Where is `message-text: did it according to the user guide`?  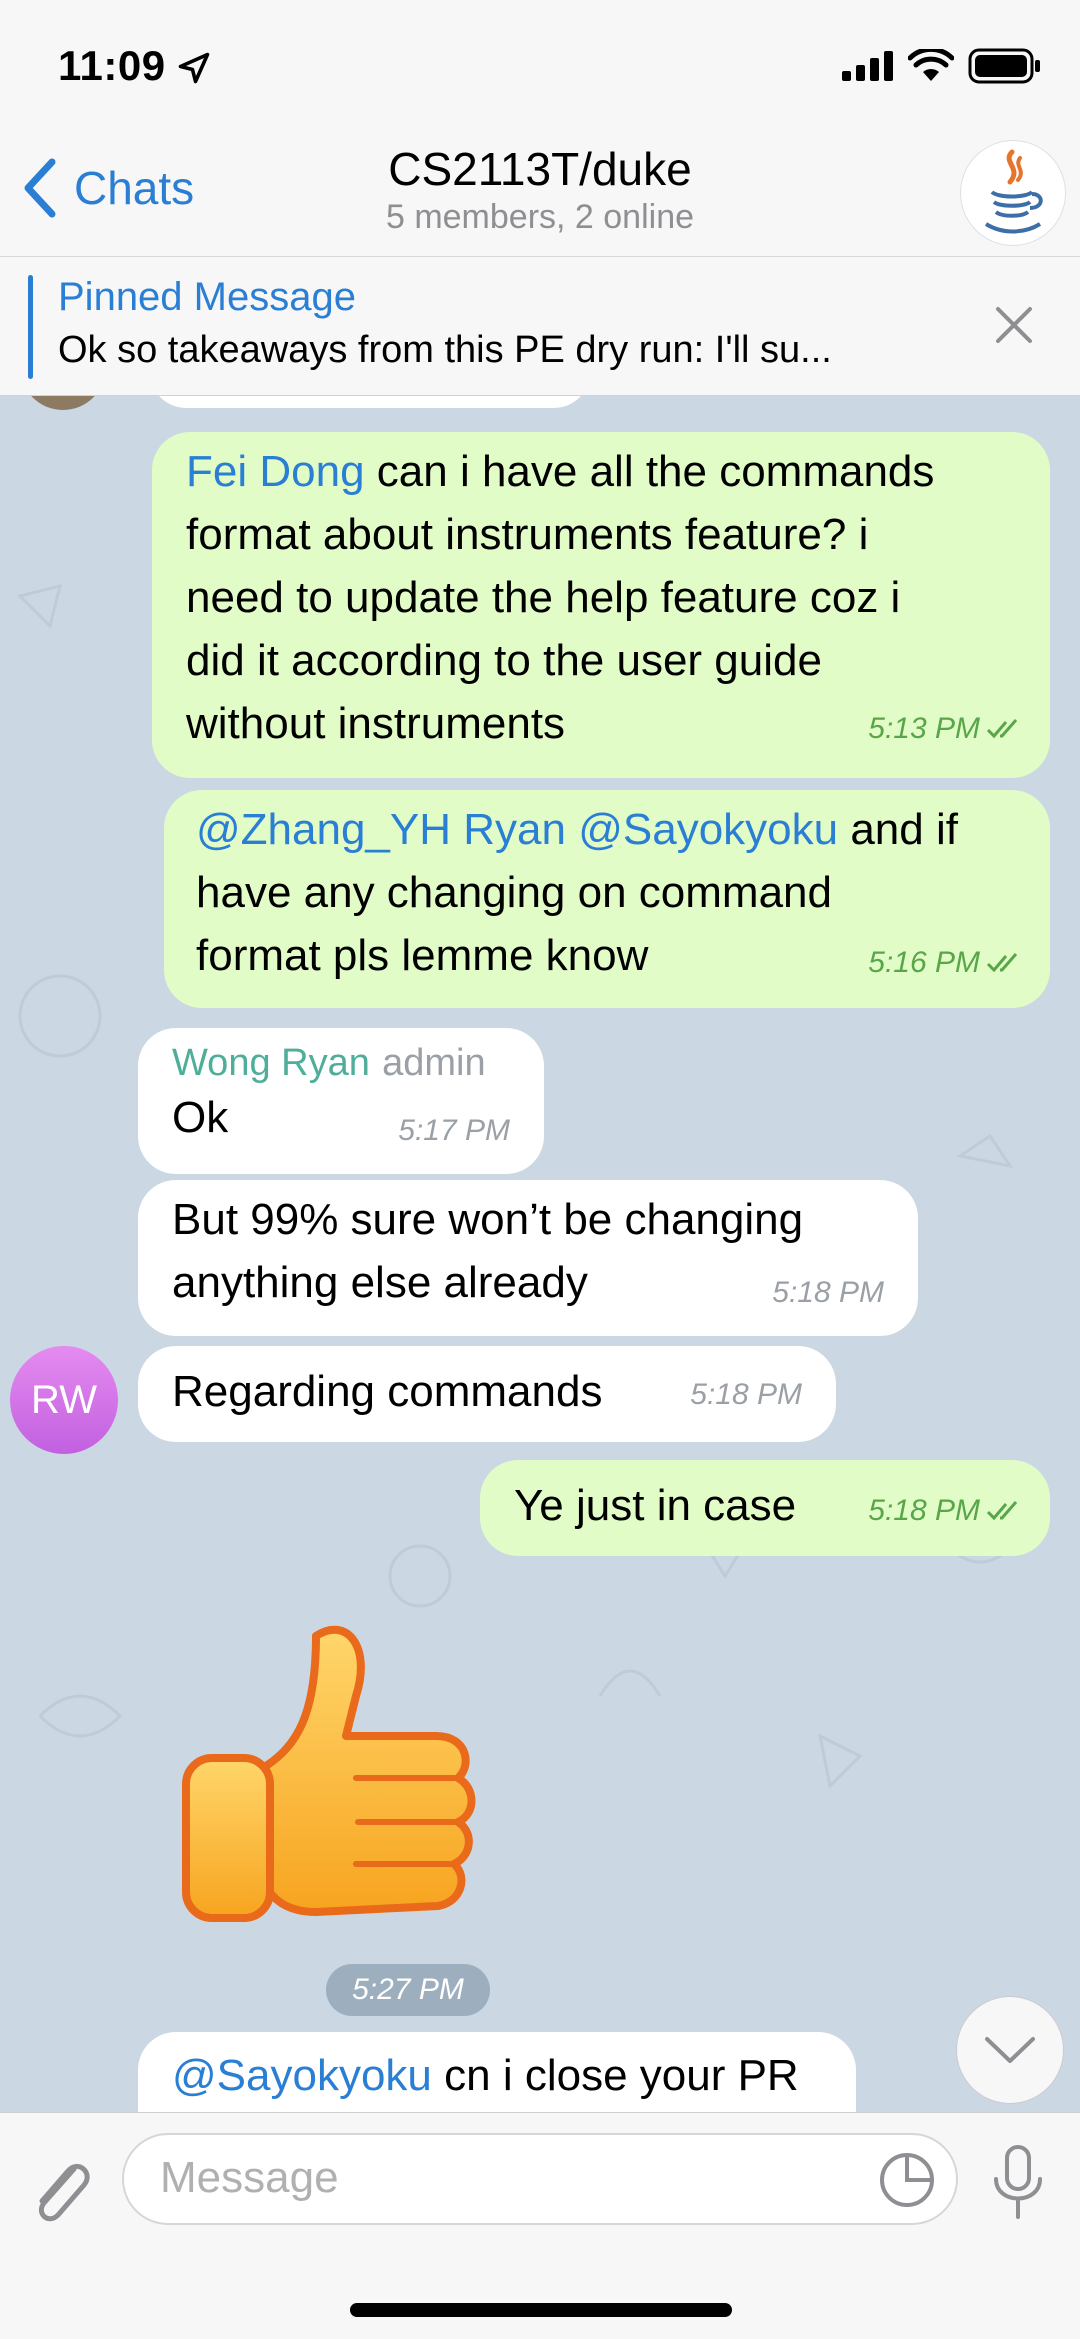 message-text: did it according to the user guide is located at coordinates (504, 660).